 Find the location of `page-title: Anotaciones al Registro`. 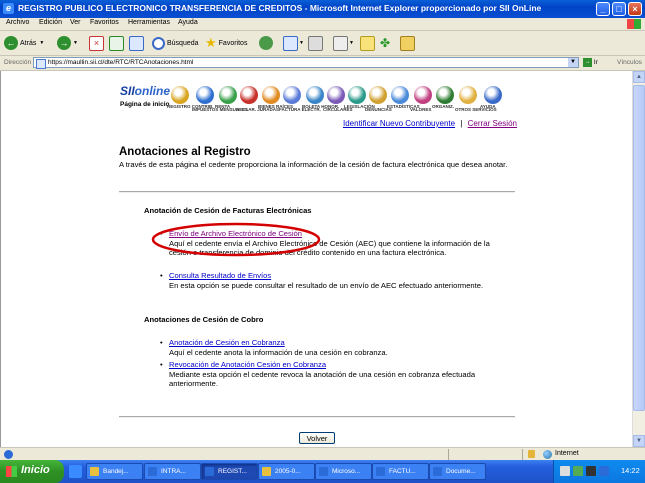

page-title: Anotaciones al Registro is located at coordinates (185, 152).